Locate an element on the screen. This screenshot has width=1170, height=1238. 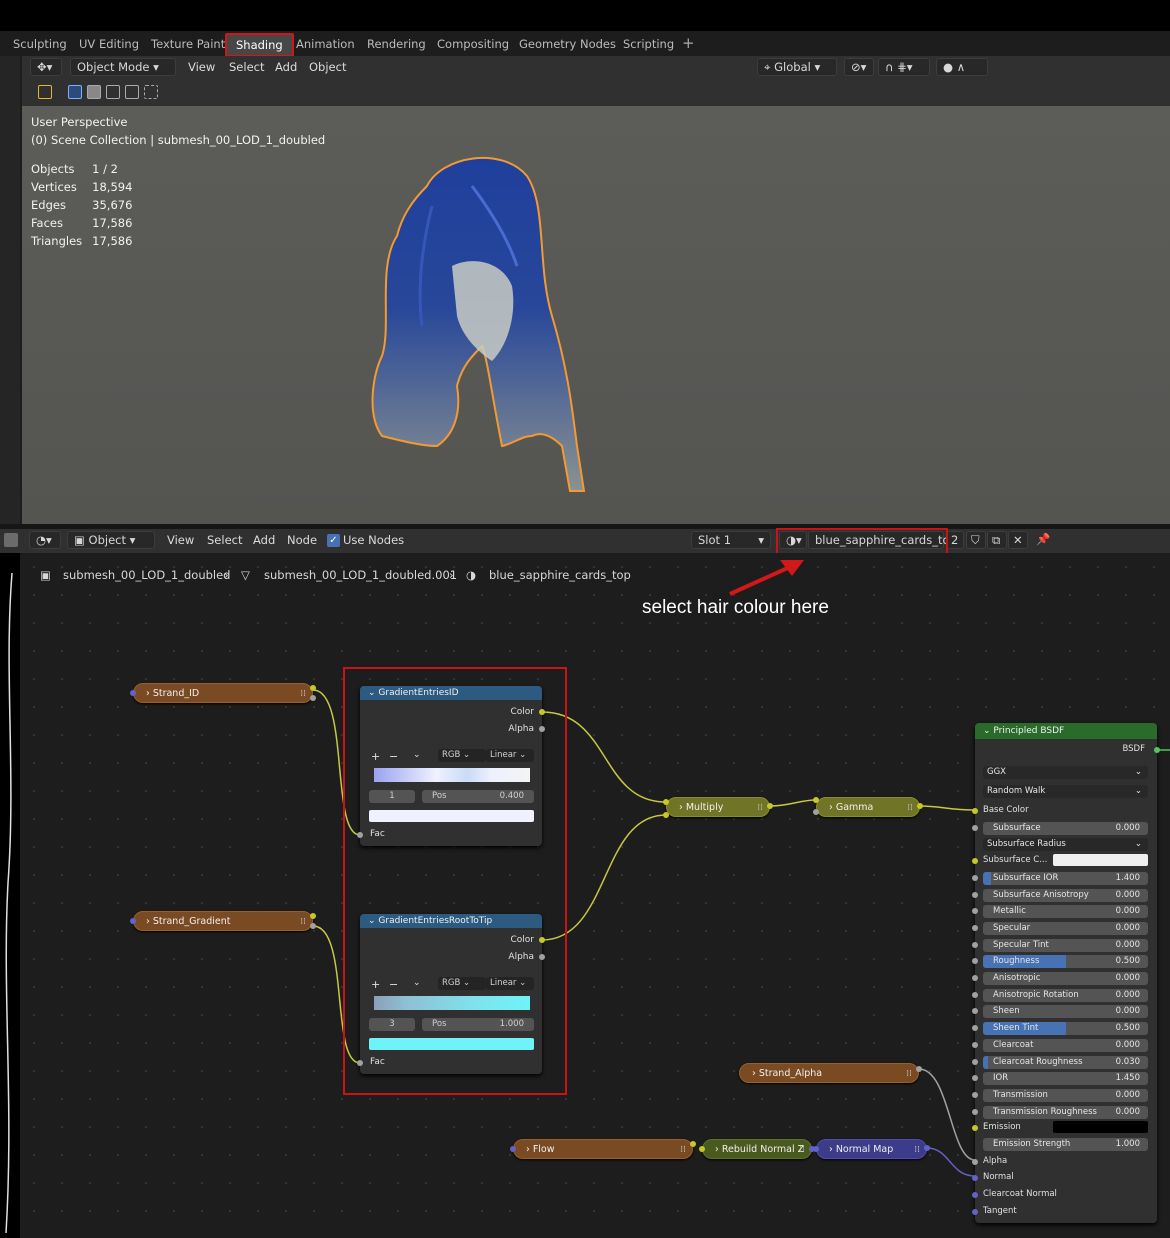
field-label: Sheen is located at coordinates (1006, 1011).